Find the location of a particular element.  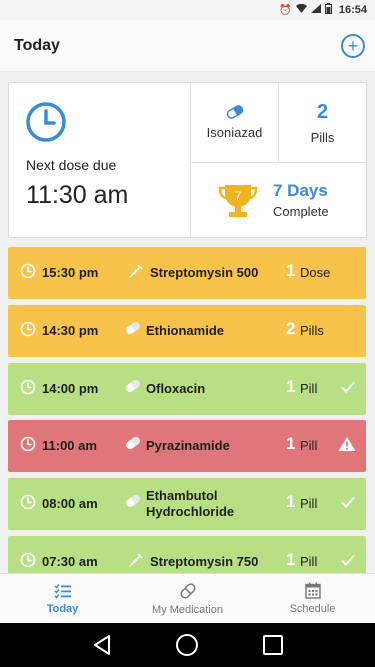

status-bar: ⏰ 16:54 is located at coordinates (187, 10).